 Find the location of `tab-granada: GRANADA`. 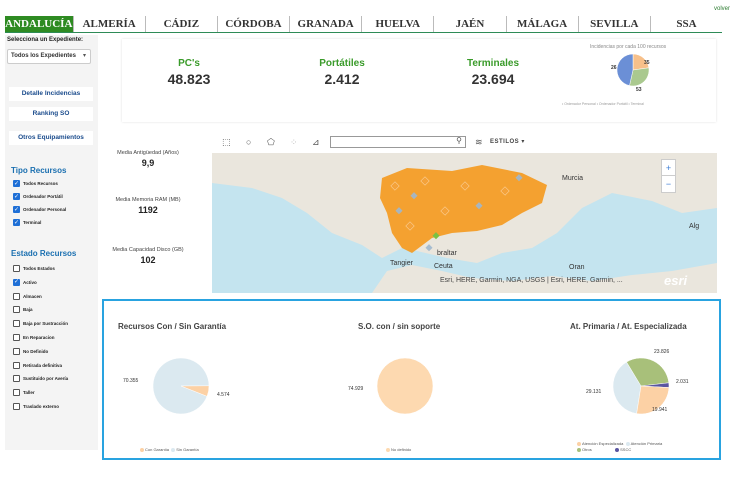

tab-granada: GRANADA is located at coordinates (326, 24).